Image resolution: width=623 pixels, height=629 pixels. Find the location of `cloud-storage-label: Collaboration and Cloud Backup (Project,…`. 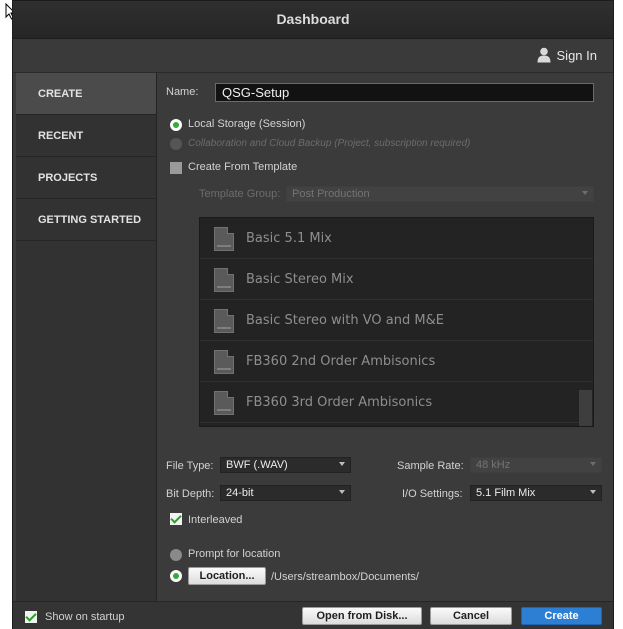

cloud-storage-label: Collaboration and Cloud Backup (Project,… is located at coordinates (329, 143).